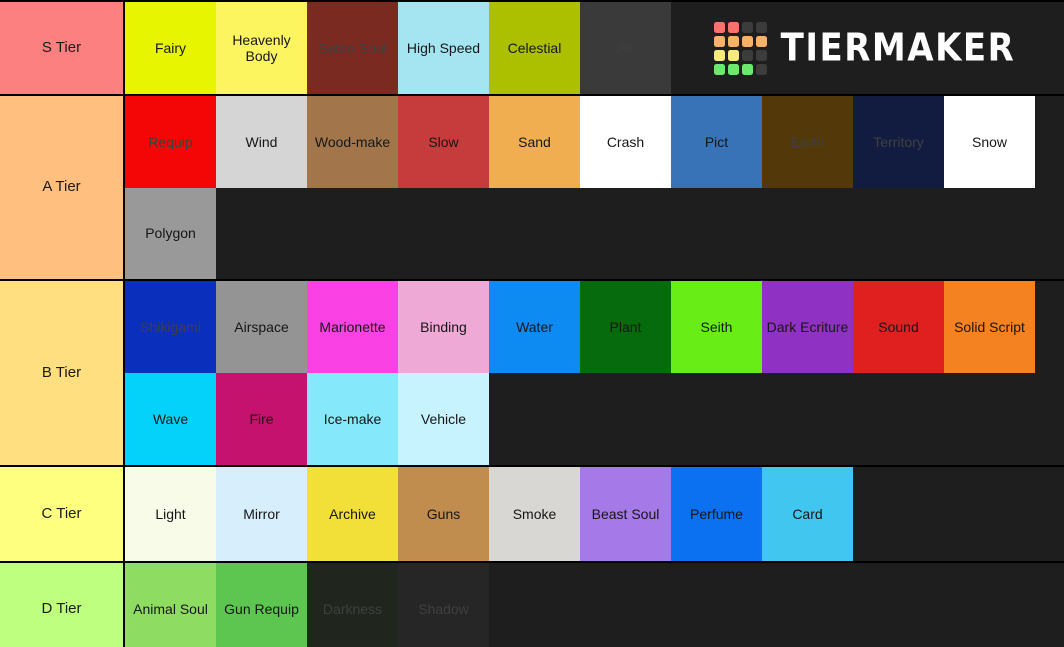  I want to click on tier-item: Wind, so click(261, 142).